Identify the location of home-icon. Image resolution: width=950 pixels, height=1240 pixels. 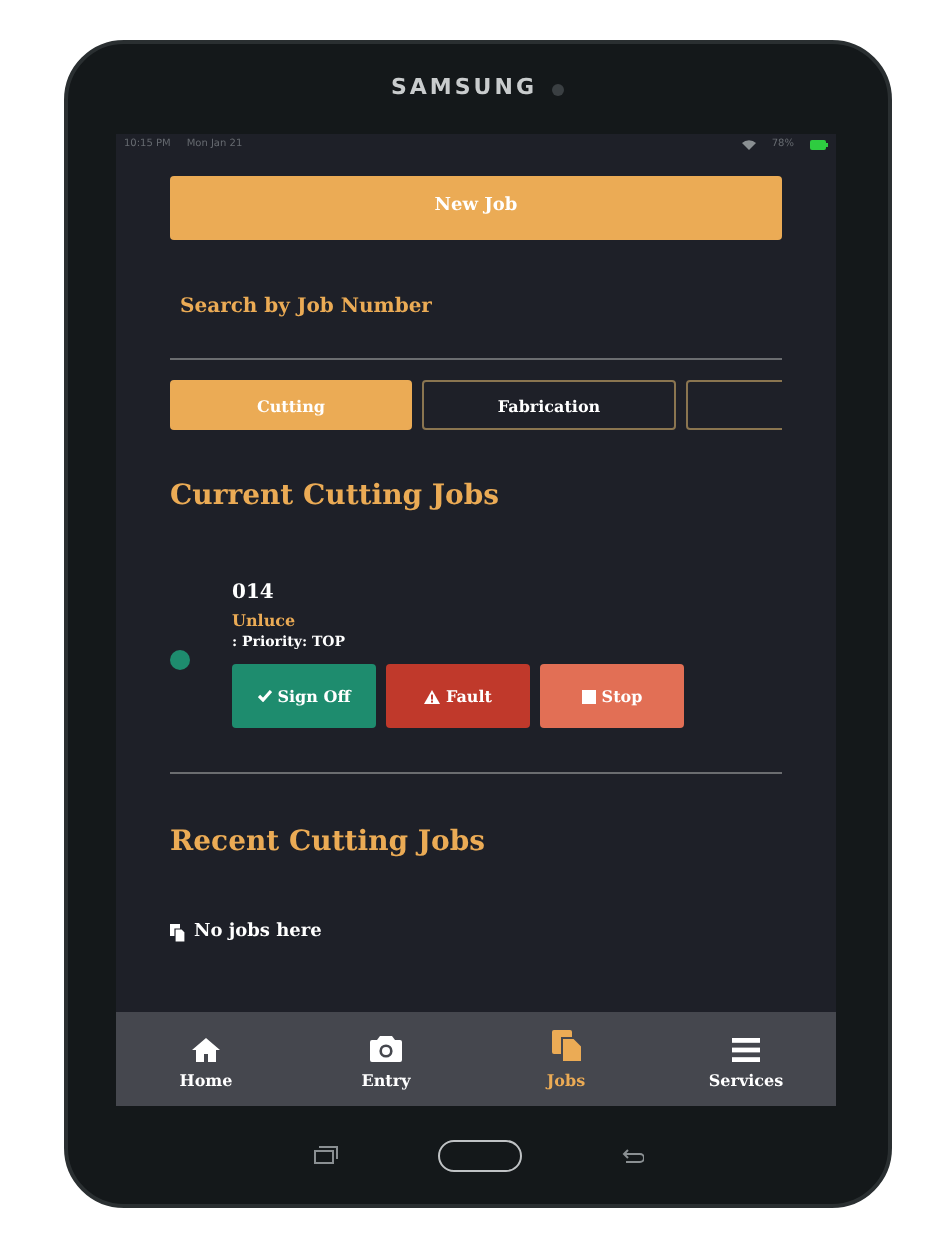
(206, 1049).